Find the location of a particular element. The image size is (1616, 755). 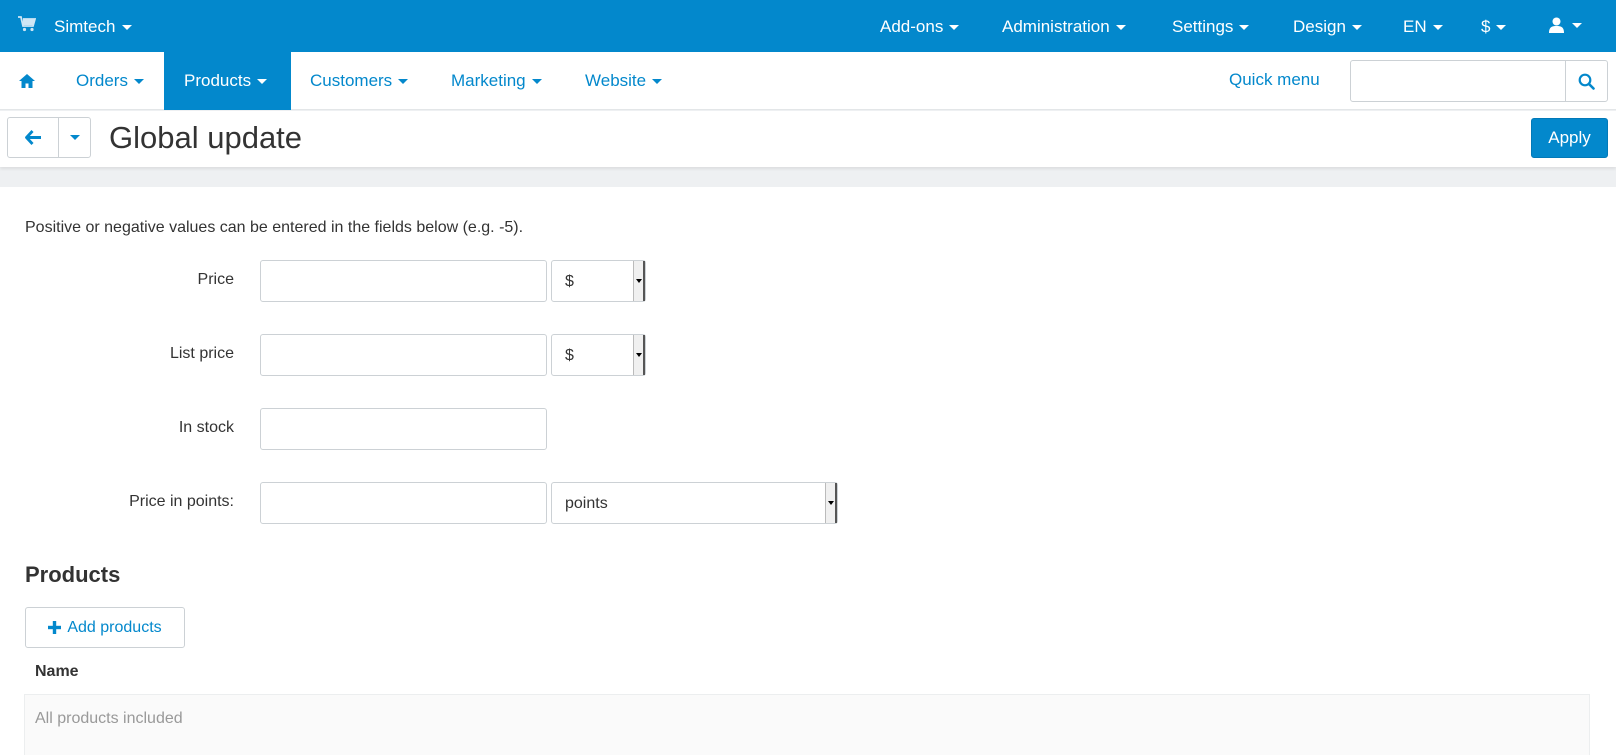

in-stock-row: In stock is located at coordinates (450, 429).